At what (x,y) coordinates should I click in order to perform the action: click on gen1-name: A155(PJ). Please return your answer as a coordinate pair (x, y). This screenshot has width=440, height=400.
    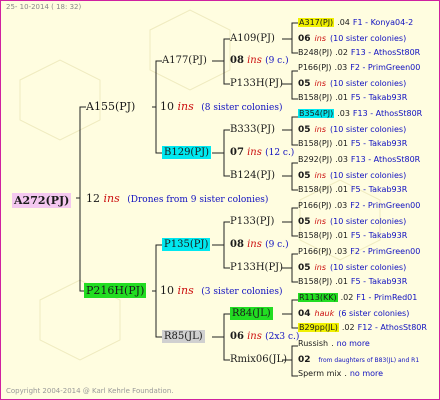
    Looking at the image, I should click on (111, 106).